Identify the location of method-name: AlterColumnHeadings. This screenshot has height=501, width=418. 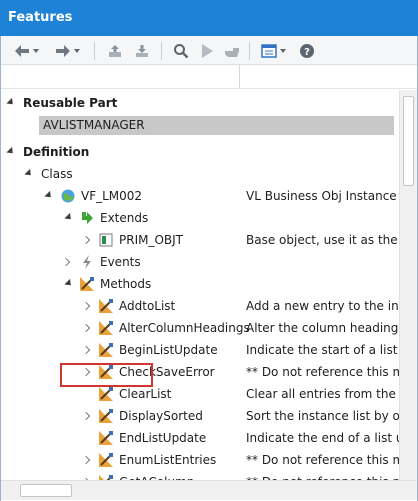
(184, 328).